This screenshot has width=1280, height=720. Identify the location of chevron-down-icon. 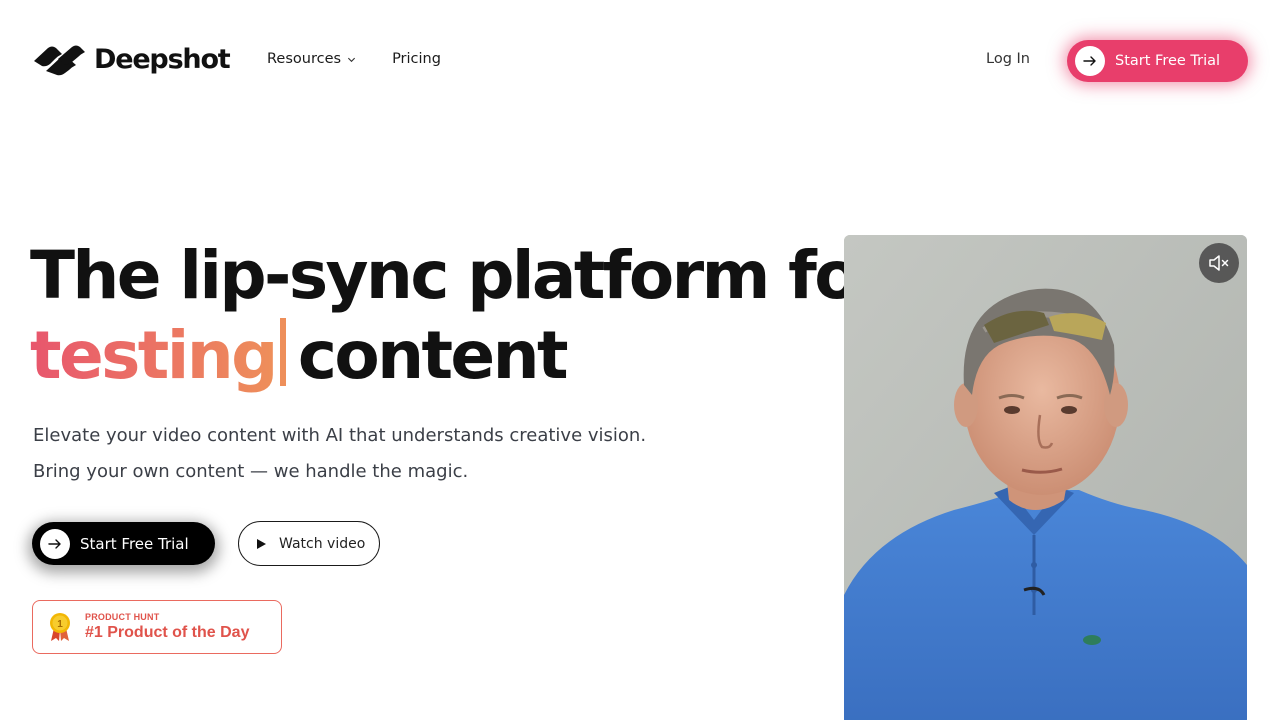
(352, 59).